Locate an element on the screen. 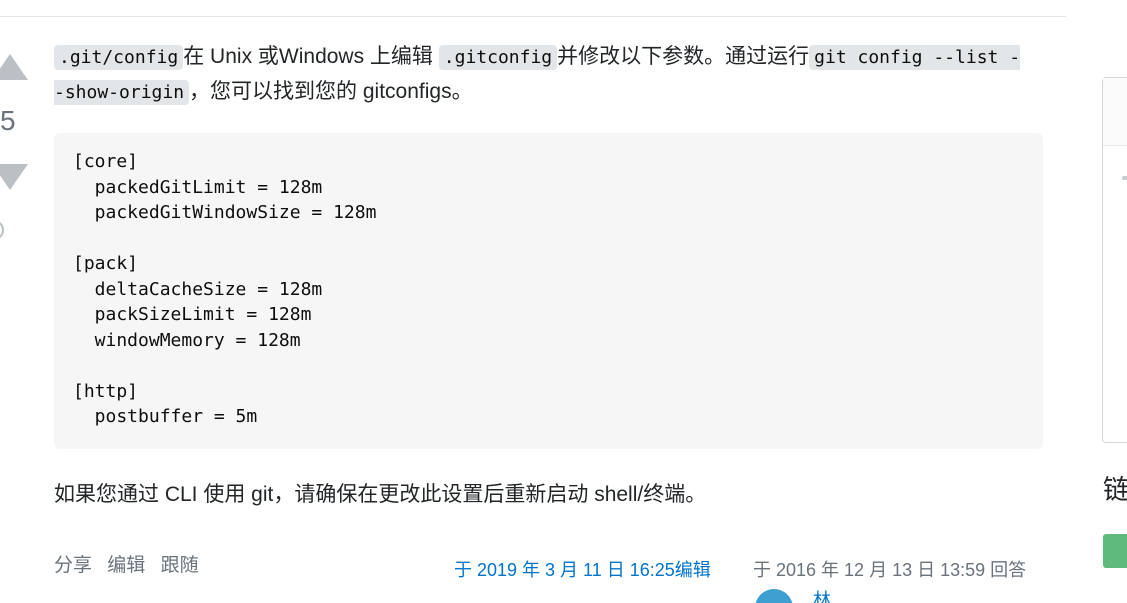 This screenshot has width=1127, height=603. vote-column: 5 is located at coordinates (16, 150).